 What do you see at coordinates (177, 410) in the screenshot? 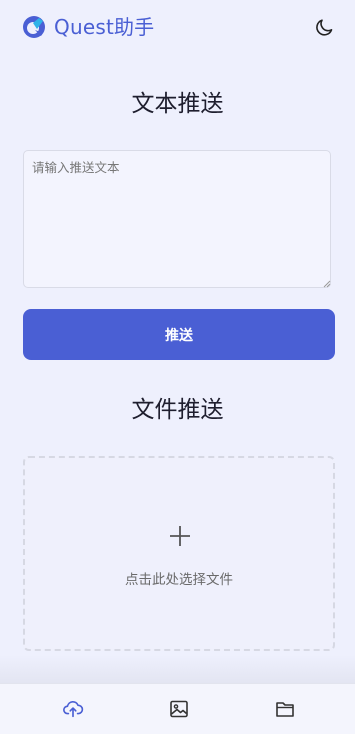
I see `file-push-title: 文件推送` at bounding box center [177, 410].